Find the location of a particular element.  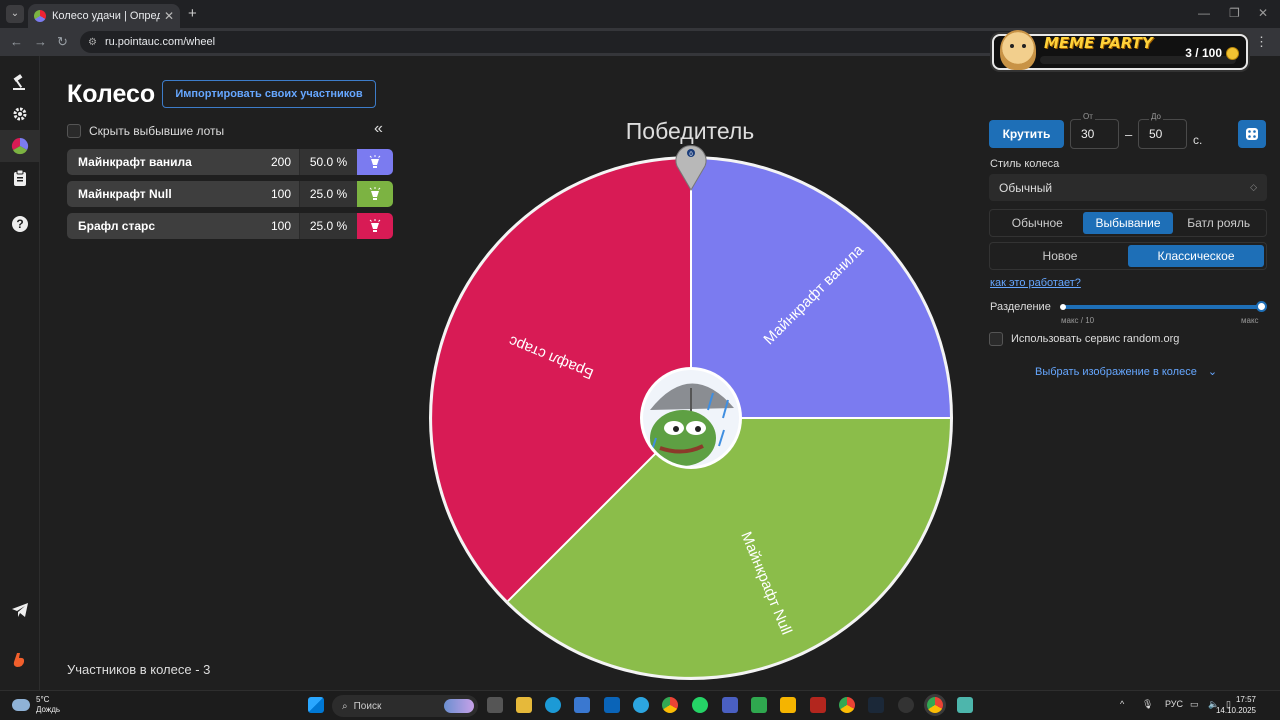

new-tab-button: + is located at coordinates (192, 13).